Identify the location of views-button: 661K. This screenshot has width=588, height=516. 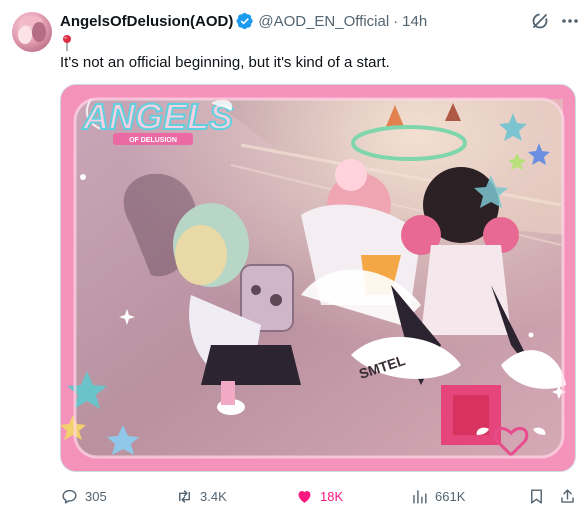
(437, 496).